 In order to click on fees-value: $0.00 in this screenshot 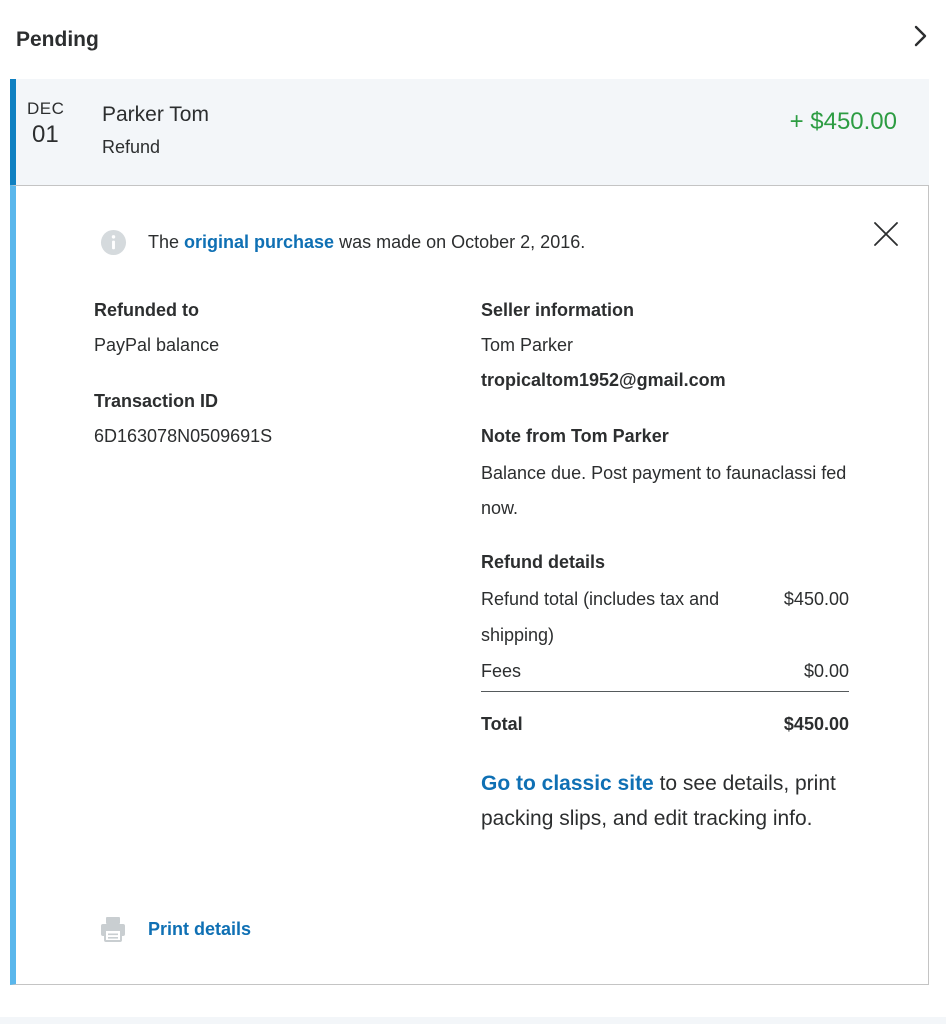, I will do `click(826, 671)`.